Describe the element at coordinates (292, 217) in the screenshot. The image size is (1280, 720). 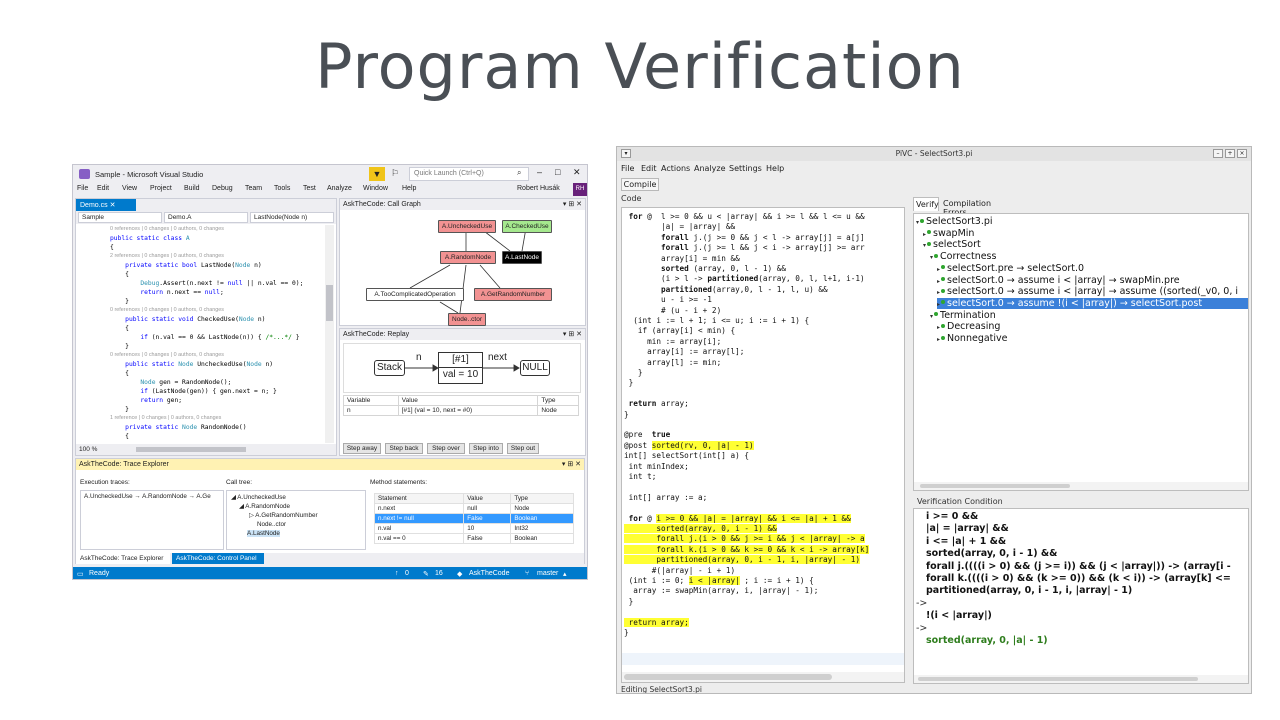
I see `member-dropdown: LastNode(Node n)` at that location.